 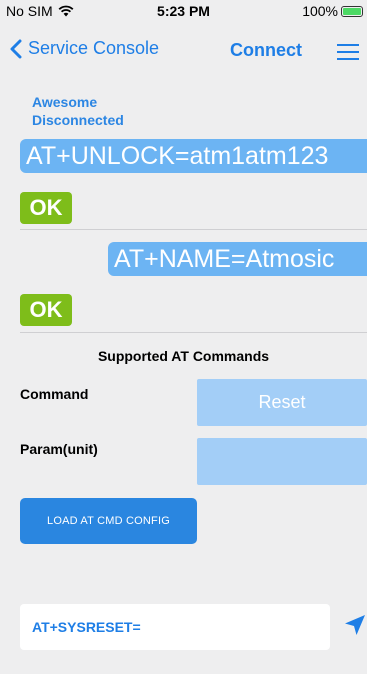 What do you see at coordinates (54, 394) in the screenshot?
I see `command-label: Command` at bounding box center [54, 394].